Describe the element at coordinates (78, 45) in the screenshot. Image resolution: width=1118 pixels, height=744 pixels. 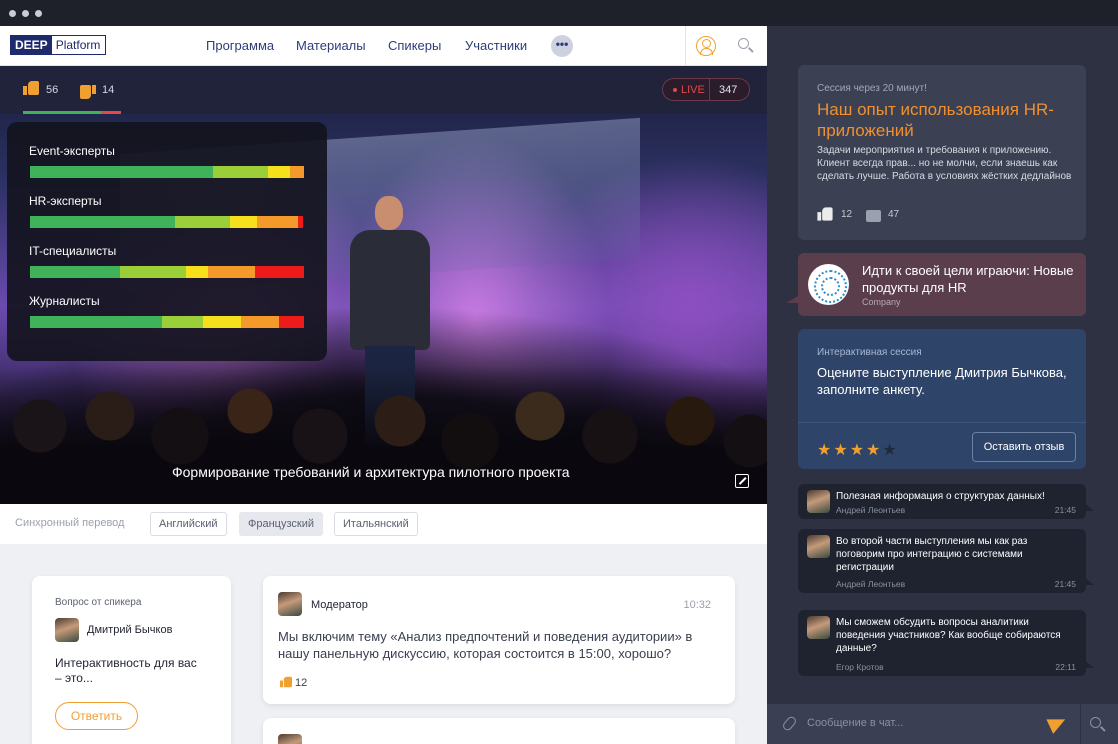
I see `brand-logo-part2: Platform` at that location.